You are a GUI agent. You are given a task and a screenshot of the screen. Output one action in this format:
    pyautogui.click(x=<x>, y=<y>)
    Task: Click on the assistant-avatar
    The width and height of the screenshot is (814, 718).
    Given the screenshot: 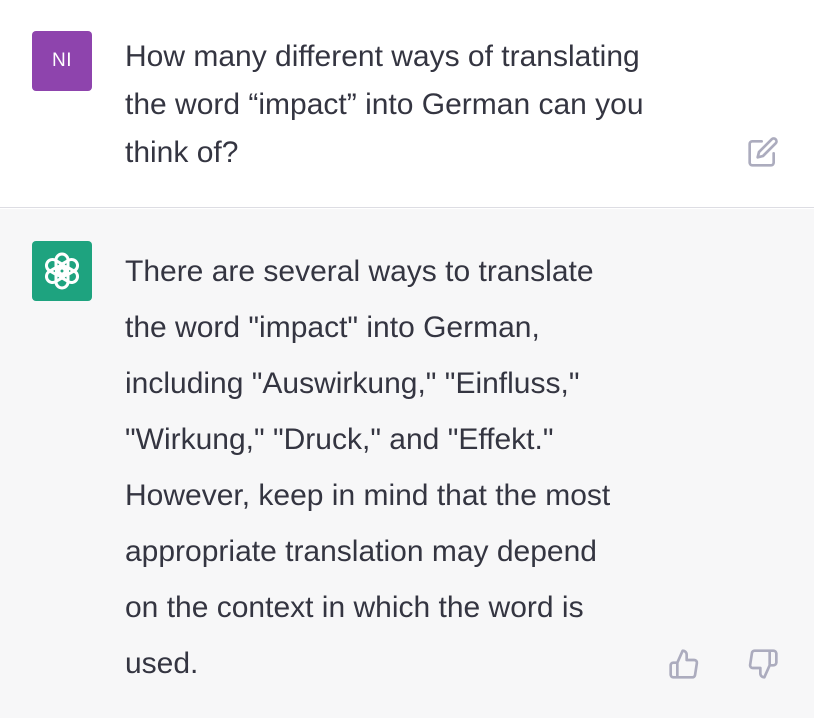 What is the action you would take?
    pyautogui.click(x=62, y=271)
    